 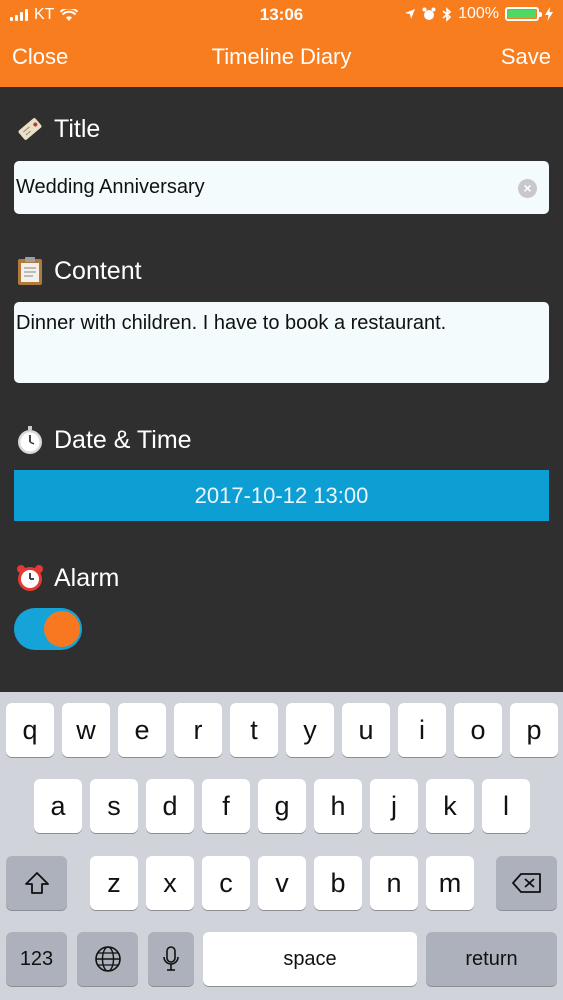 I want to click on microphone-icon, so click(x=171, y=958).